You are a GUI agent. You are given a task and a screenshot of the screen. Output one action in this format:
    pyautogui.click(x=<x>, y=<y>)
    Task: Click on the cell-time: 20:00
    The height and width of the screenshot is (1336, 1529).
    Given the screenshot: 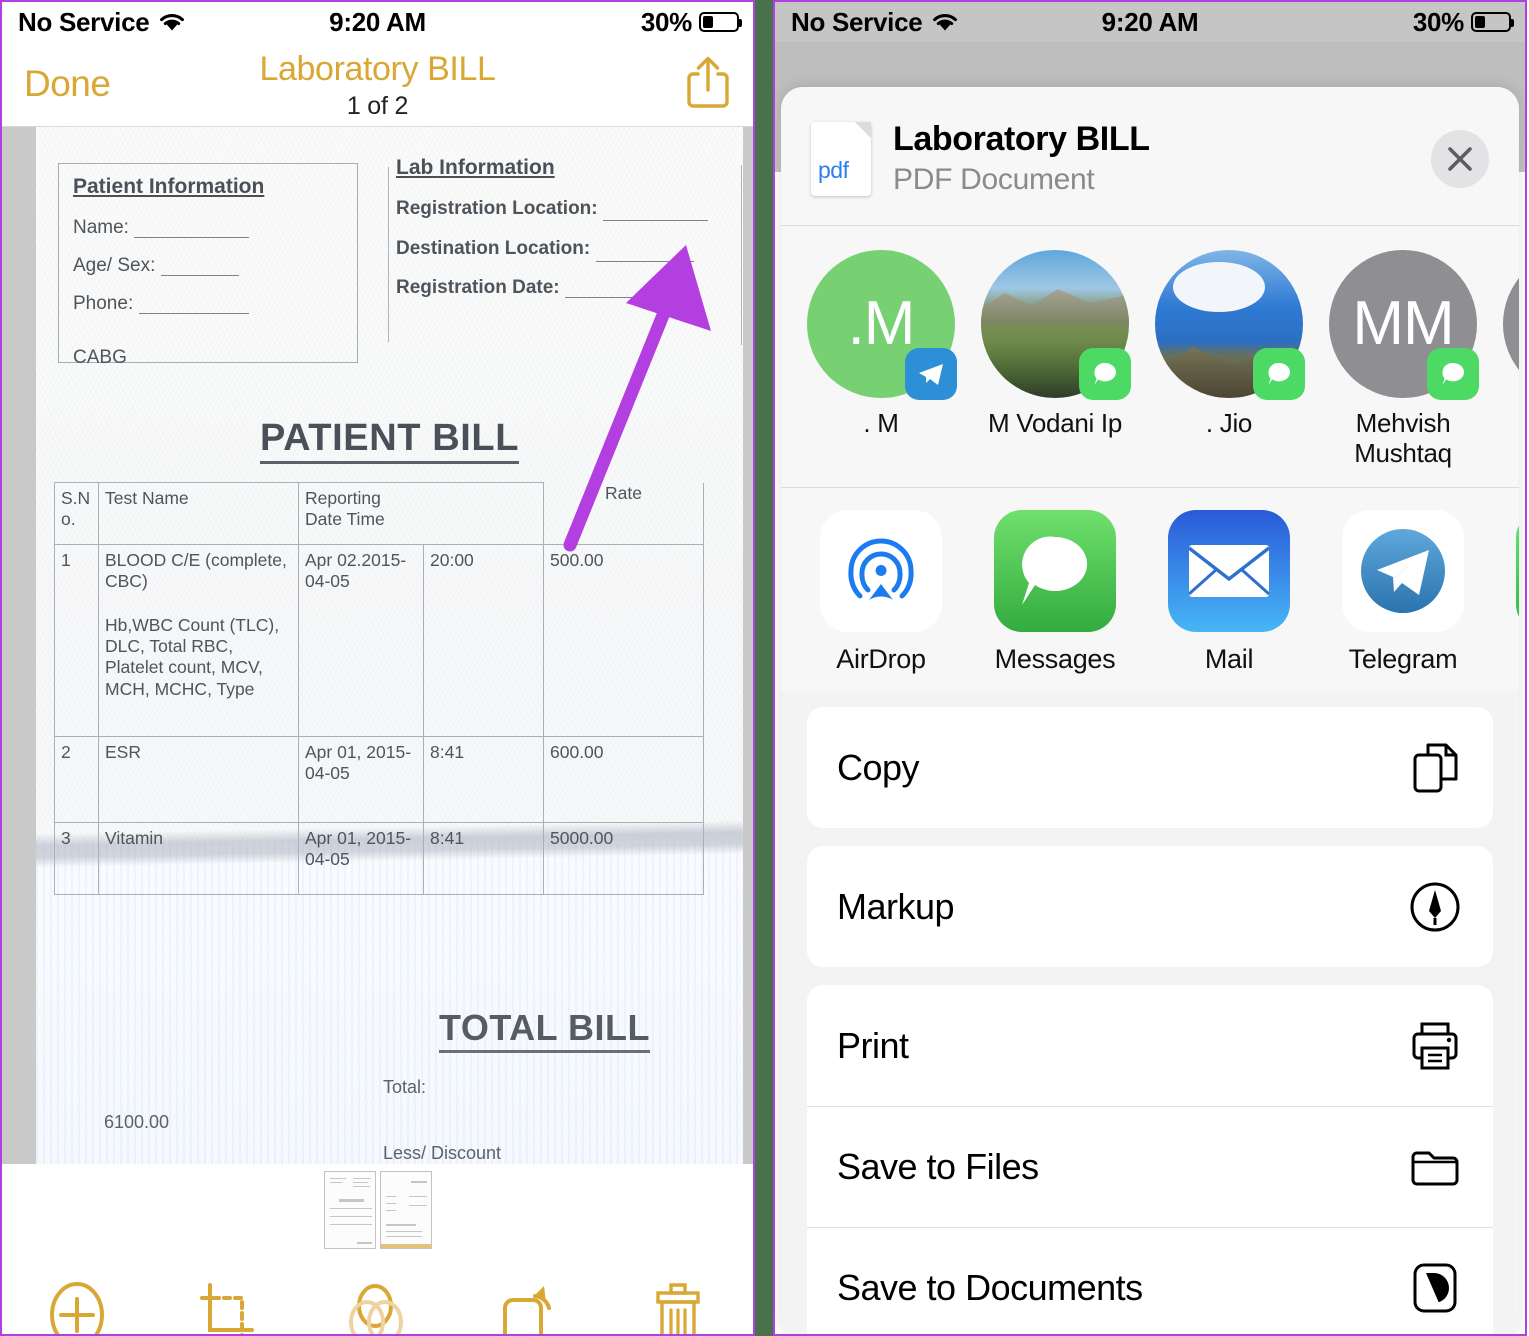 What is the action you would take?
    pyautogui.click(x=483, y=640)
    